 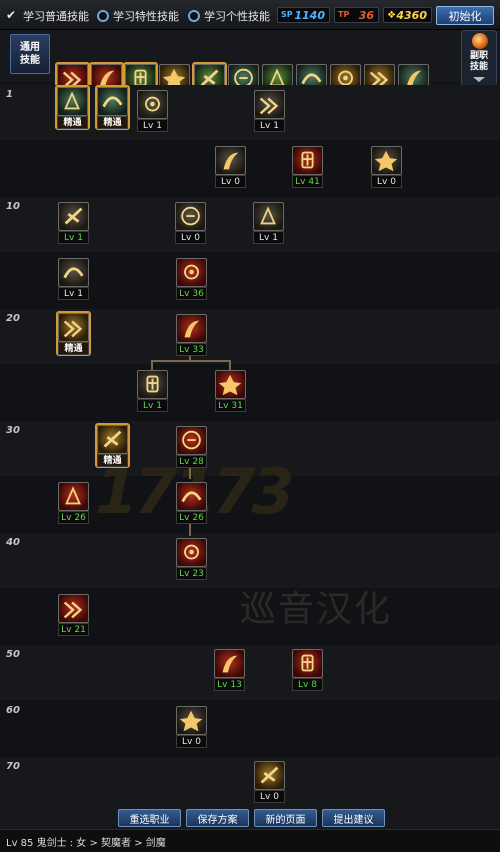 I want to click on skill-level-label: Lv 41, so click(x=307, y=181).